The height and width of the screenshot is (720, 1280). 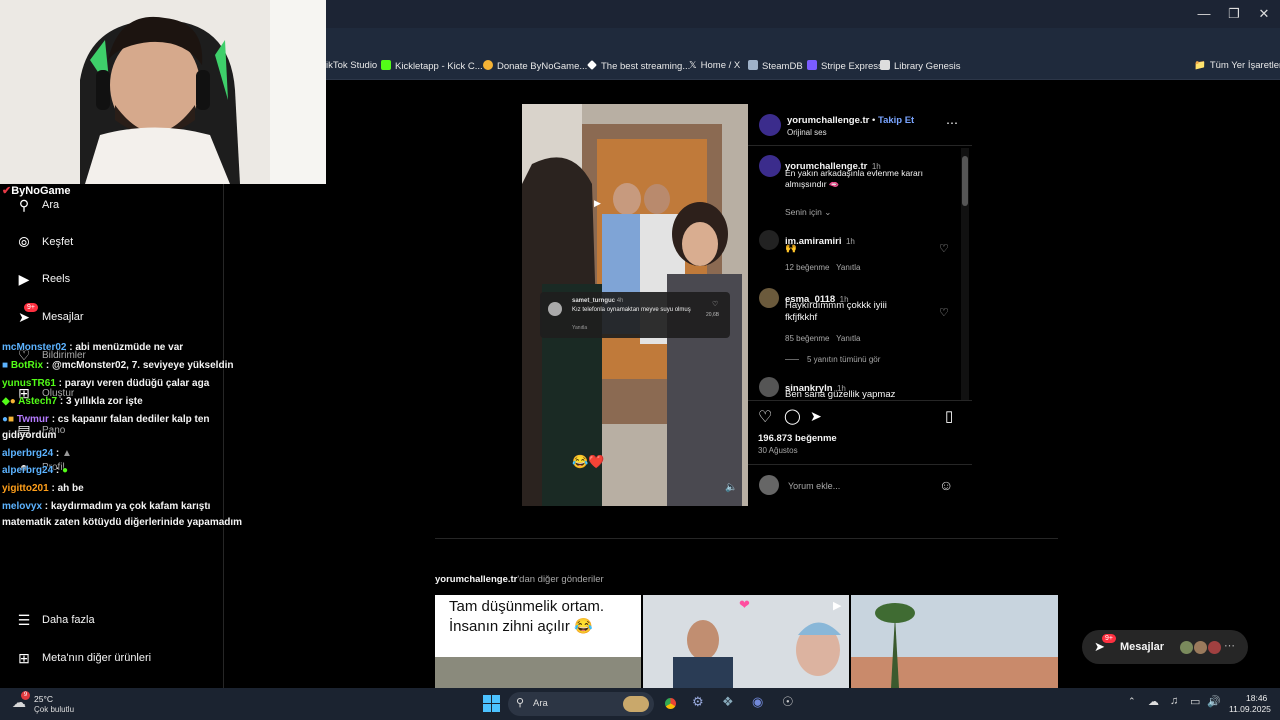 What do you see at coordinates (896, 120) in the screenshot?
I see `follow-button: Takip Et` at bounding box center [896, 120].